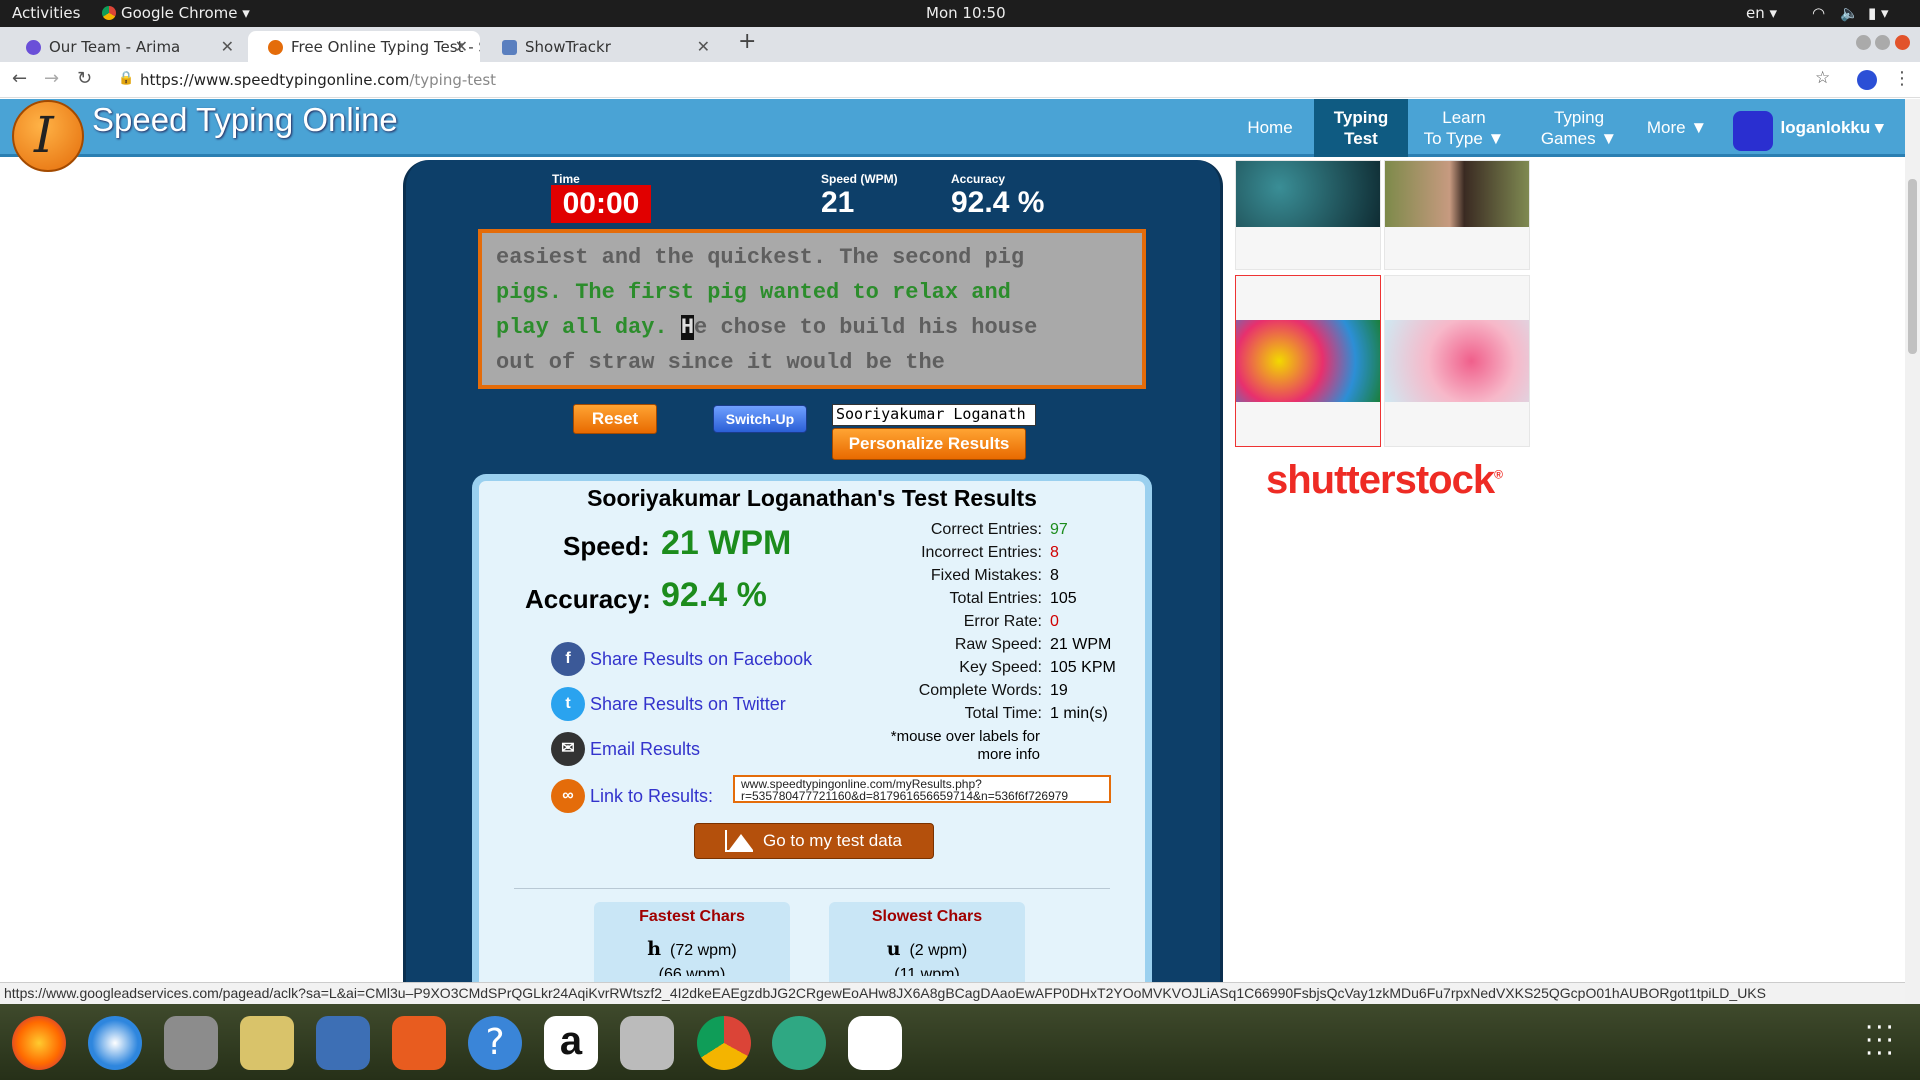 The height and width of the screenshot is (1080, 1920). I want to click on app-grid-icon: ⋅⋅⋅ ⋅⋅⋅ ⋅⋅⋅, so click(1885, 1041).